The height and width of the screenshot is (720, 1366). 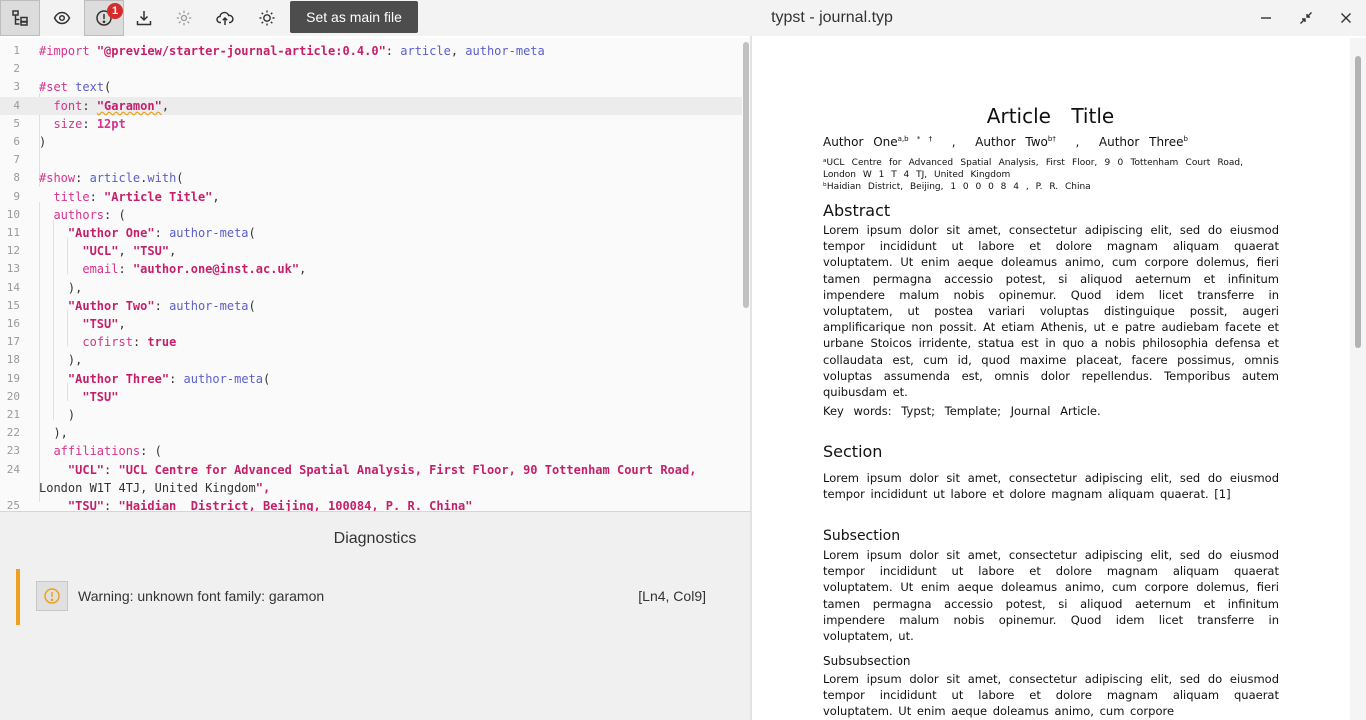 I want to click on section-heading: Section, so click(x=853, y=451).